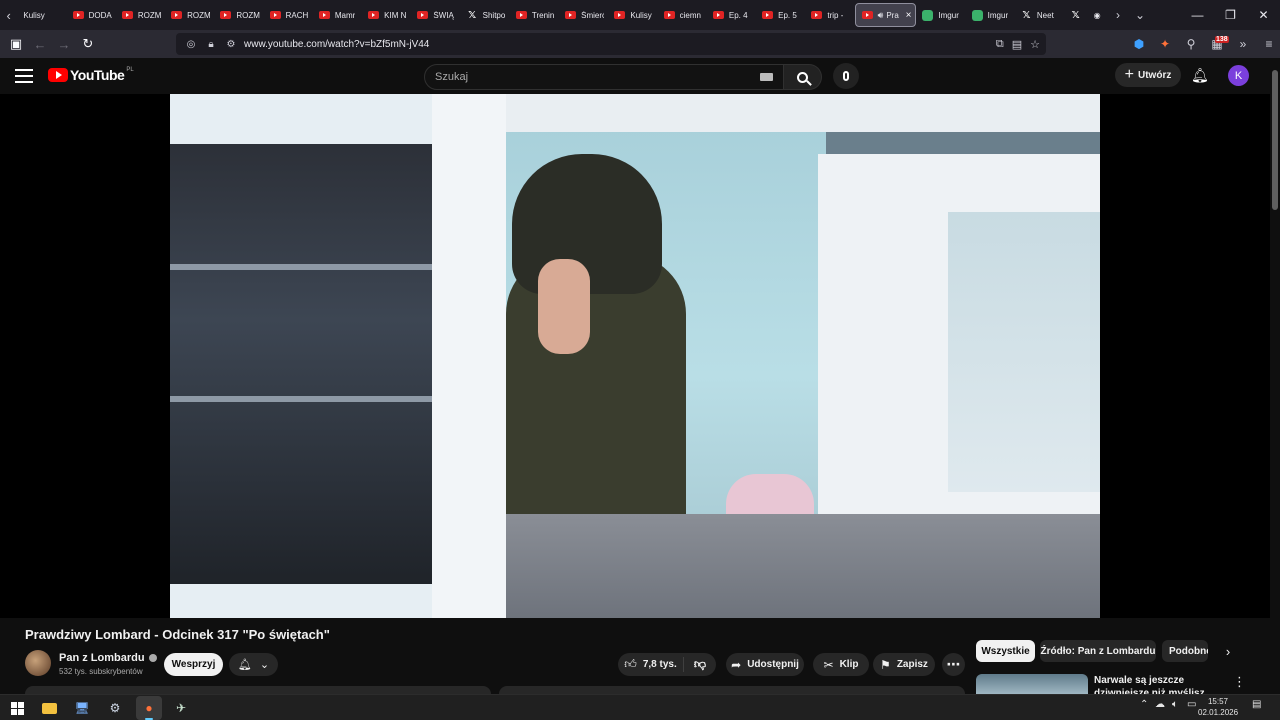  What do you see at coordinates (1000, 44) in the screenshot?
I see `picture-in-picture-icon: ⧉` at bounding box center [1000, 44].